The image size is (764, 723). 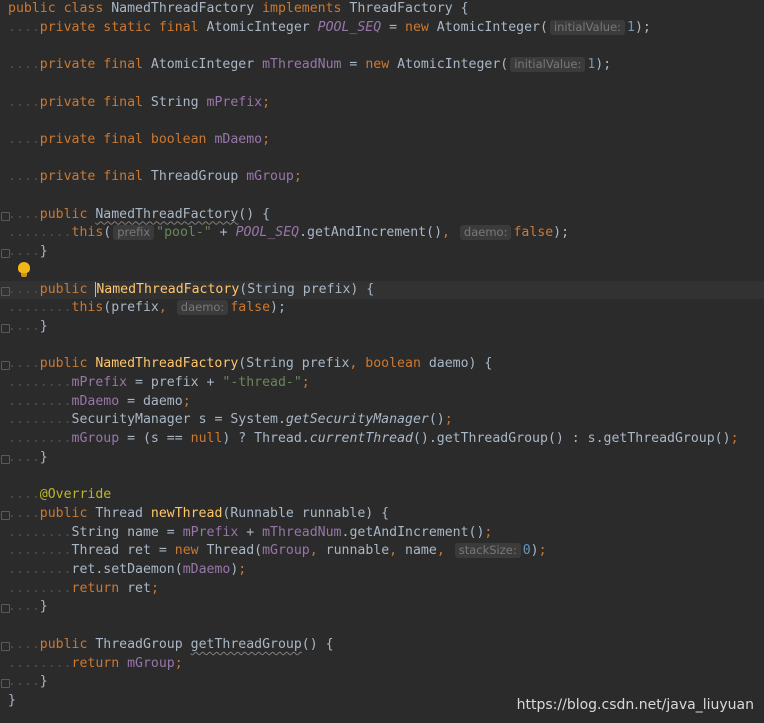 What do you see at coordinates (382, 495) in the screenshot?
I see `code-line: ....@Override` at bounding box center [382, 495].